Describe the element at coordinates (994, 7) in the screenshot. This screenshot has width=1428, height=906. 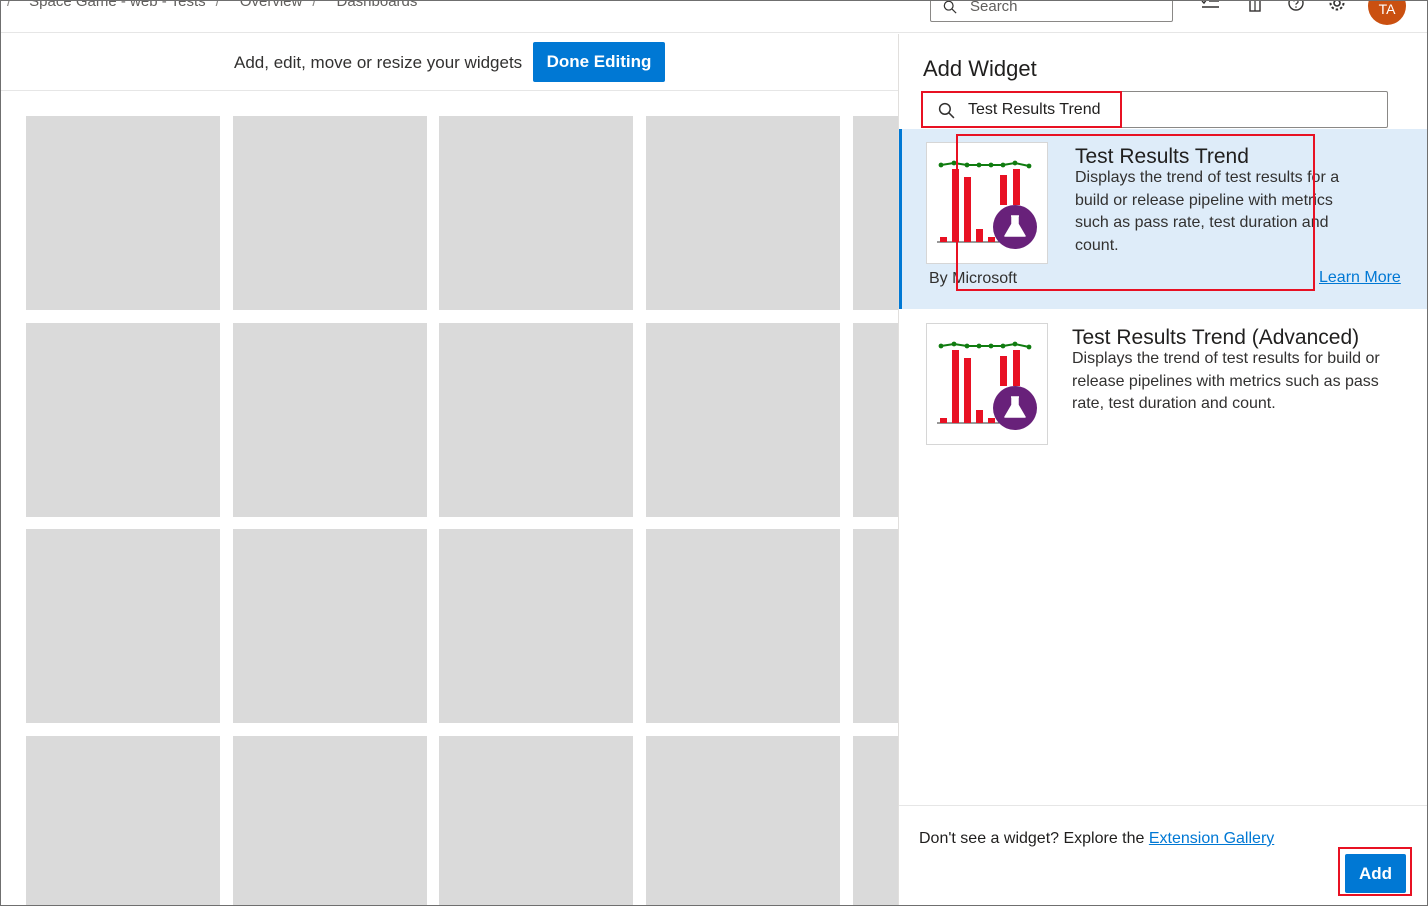
I see `search-placeholder: Search` at that location.